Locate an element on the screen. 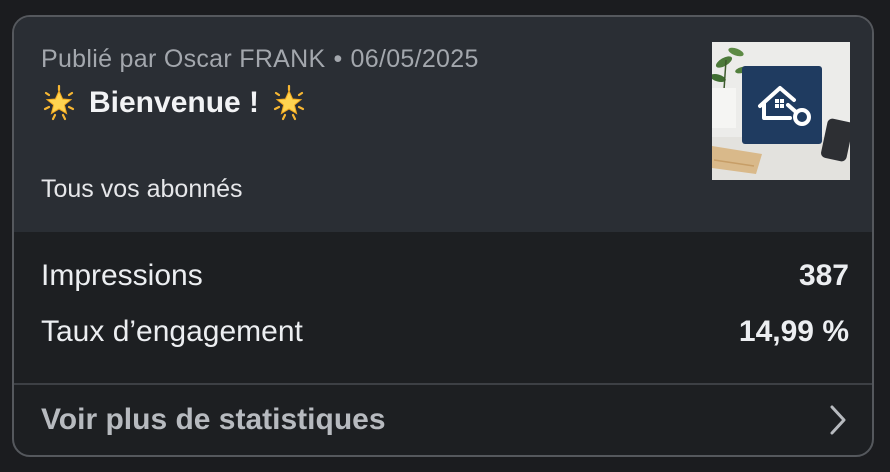 Image resolution: width=890 pixels, height=472 pixels. chevron-right-icon is located at coordinates (838, 420).